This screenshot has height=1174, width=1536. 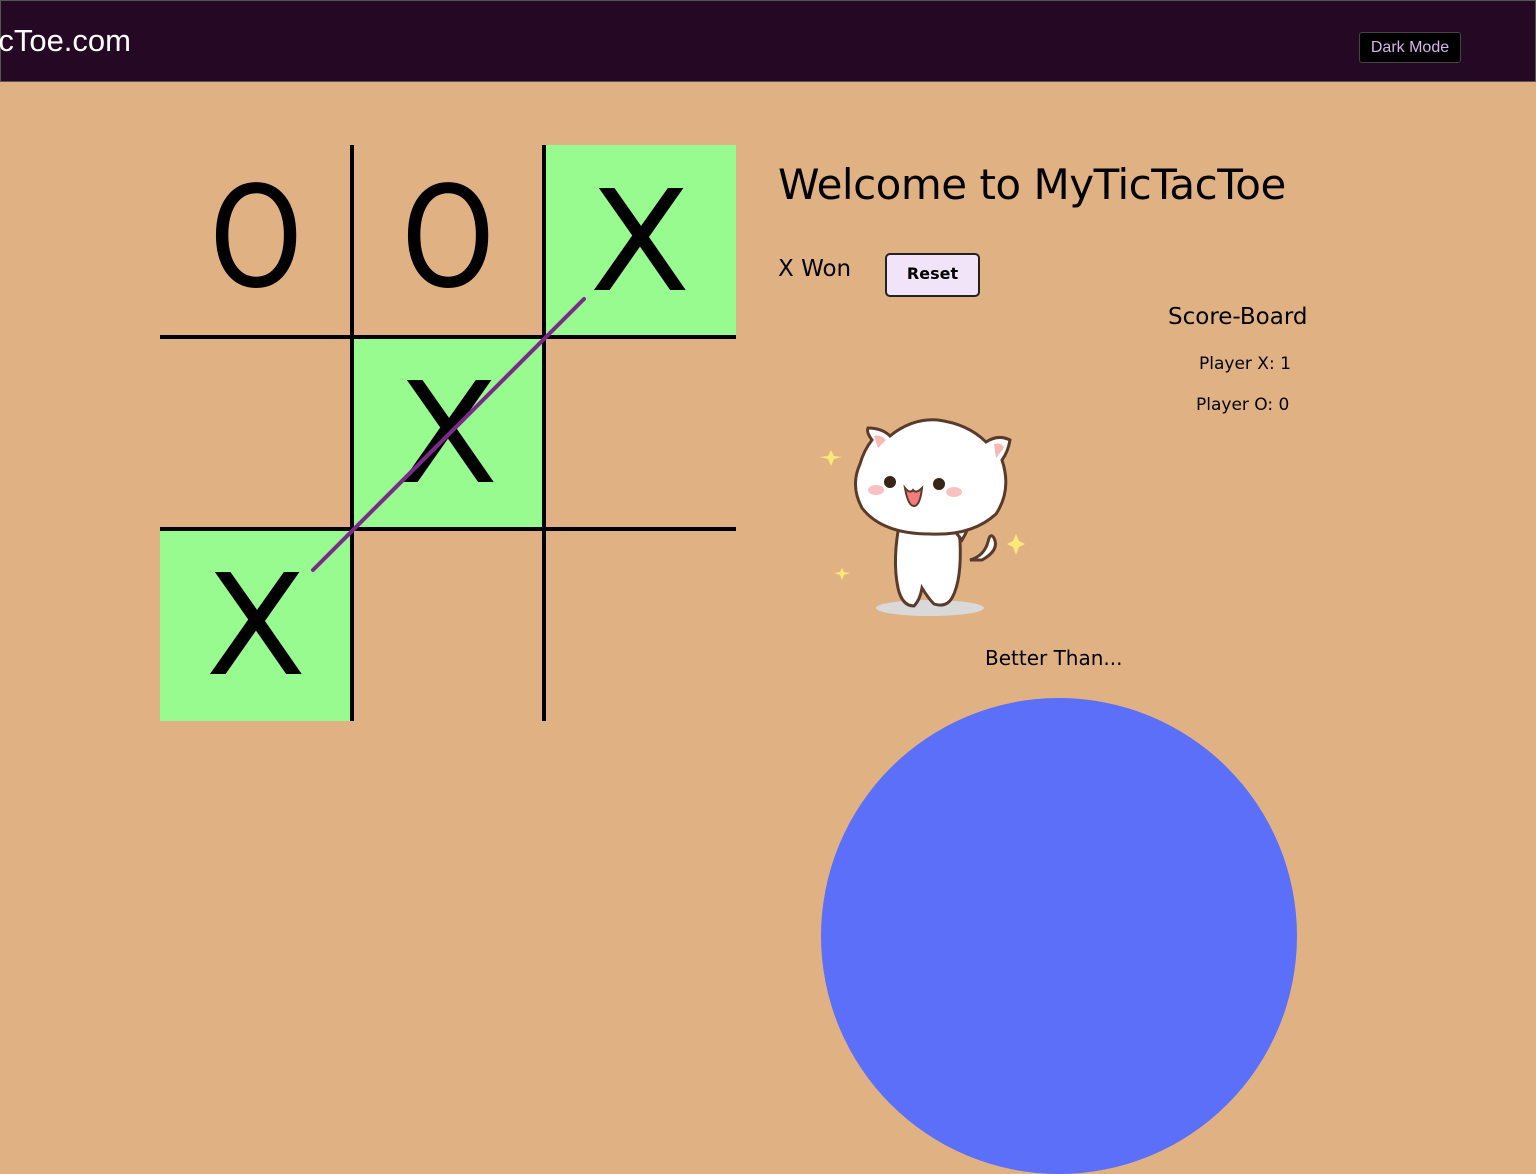 I want to click on dark-mode-button: Dark Mode, so click(x=1410, y=47).